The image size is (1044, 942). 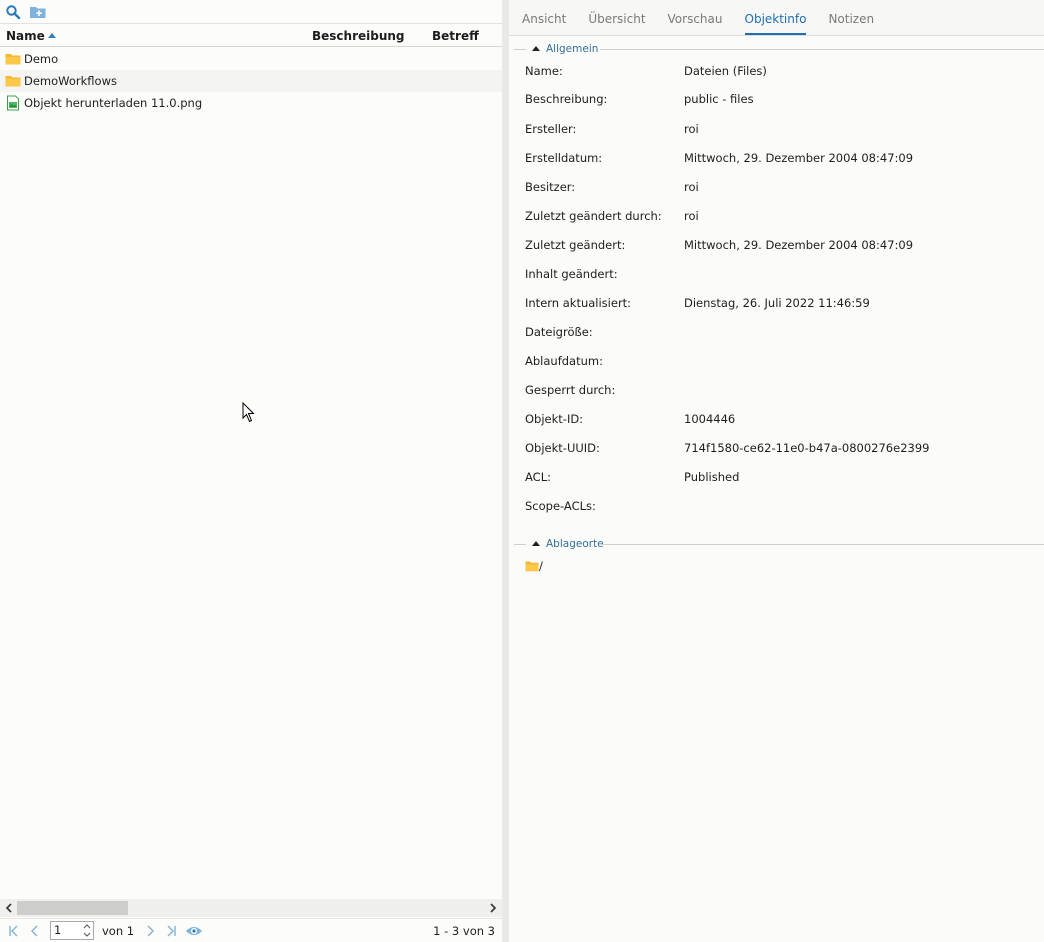 I want to click on column-subject: Betreff, so click(x=455, y=36).